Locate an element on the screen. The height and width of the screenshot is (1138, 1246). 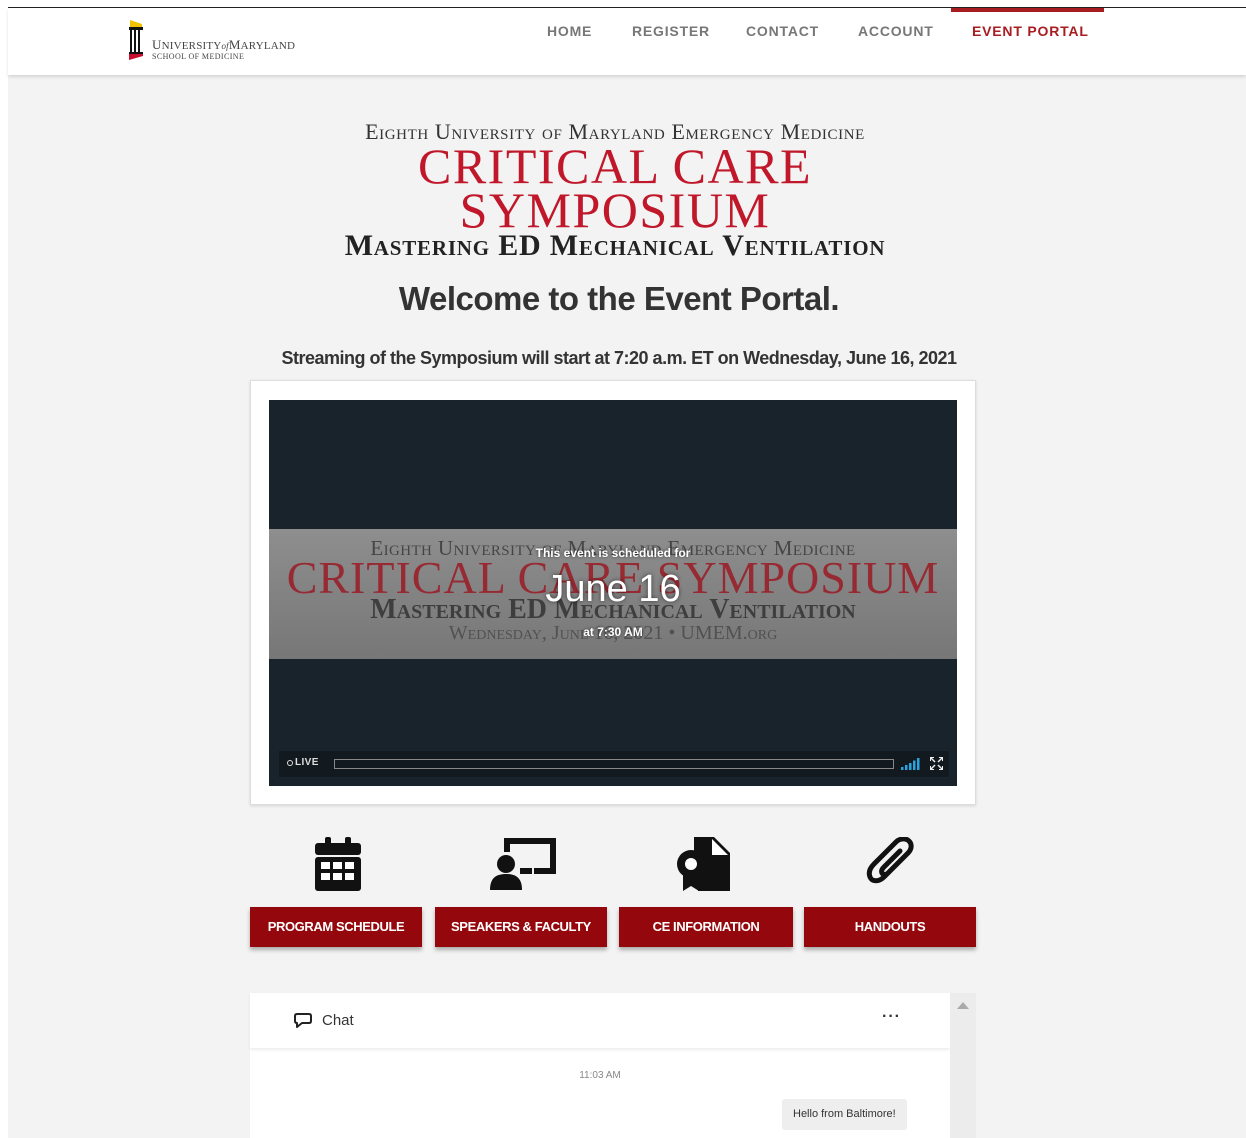
chat-message: Hello from Baltimore! is located at coordinates (844, 1114).